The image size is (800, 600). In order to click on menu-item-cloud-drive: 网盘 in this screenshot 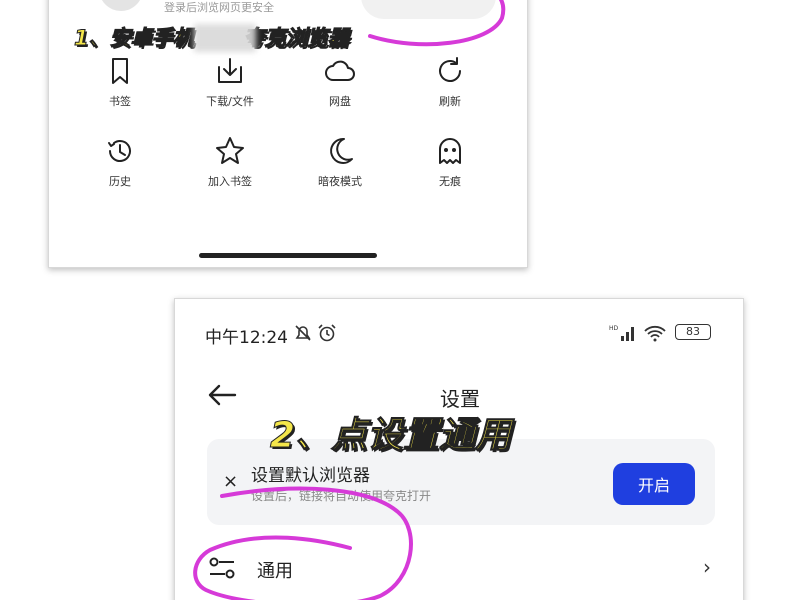, I will do `click(340, 95)`.